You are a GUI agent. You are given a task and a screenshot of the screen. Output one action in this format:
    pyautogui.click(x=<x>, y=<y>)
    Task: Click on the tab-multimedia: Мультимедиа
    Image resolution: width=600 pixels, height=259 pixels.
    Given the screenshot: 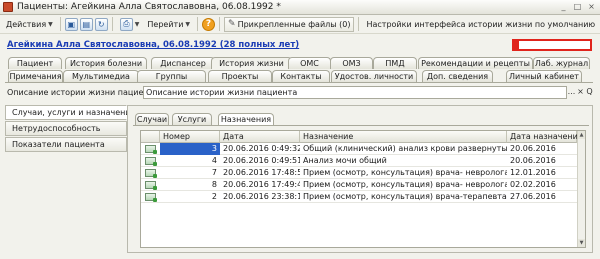 What is the action you would take?
    pyautogui.click(x=101, y=76)
    